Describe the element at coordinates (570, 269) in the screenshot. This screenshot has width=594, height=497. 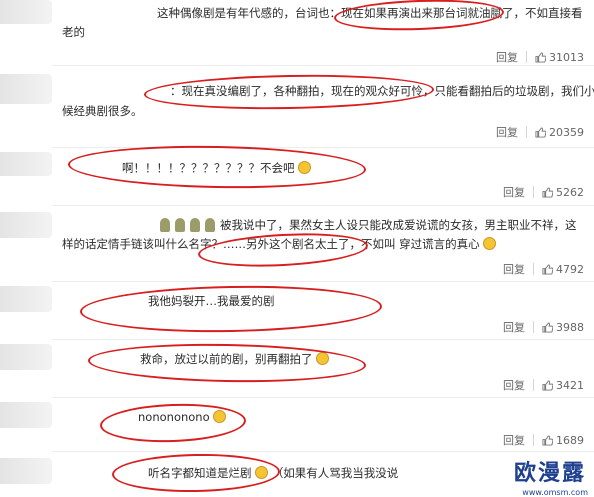
I see `like-count: 4792` at that location.